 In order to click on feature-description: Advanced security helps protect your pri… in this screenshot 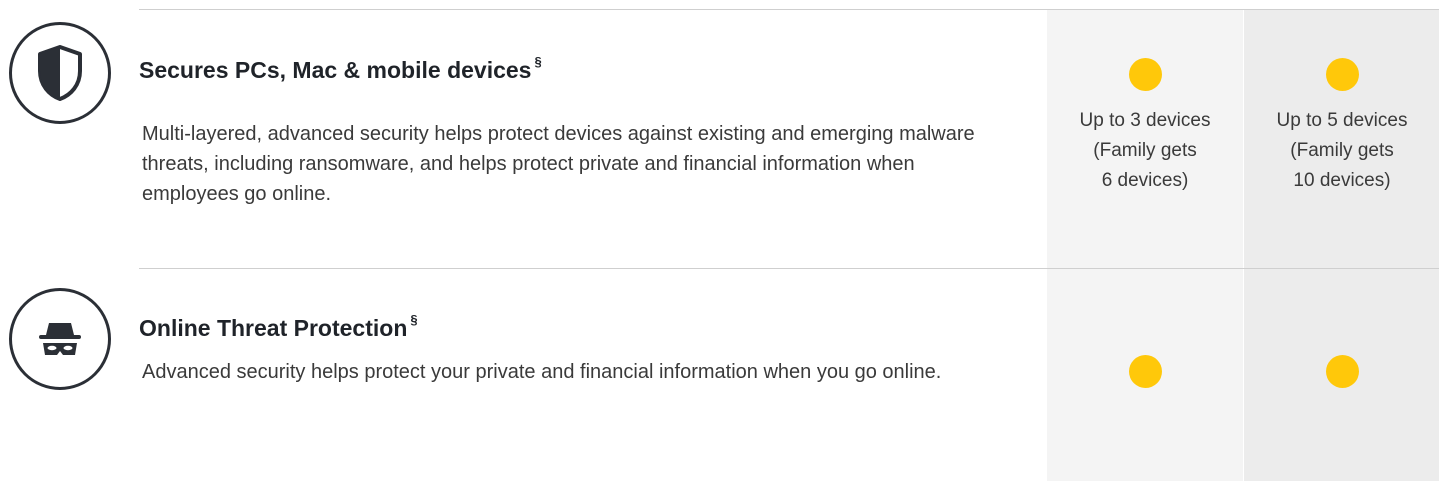, I will do `click(542, 372)`.